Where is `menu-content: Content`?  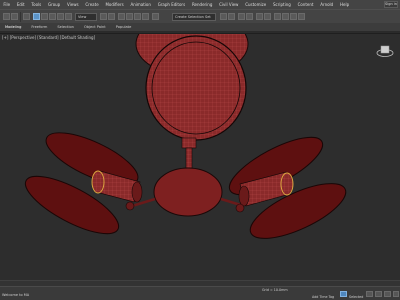 menu-content: Content is located at coordinates (305, 4).